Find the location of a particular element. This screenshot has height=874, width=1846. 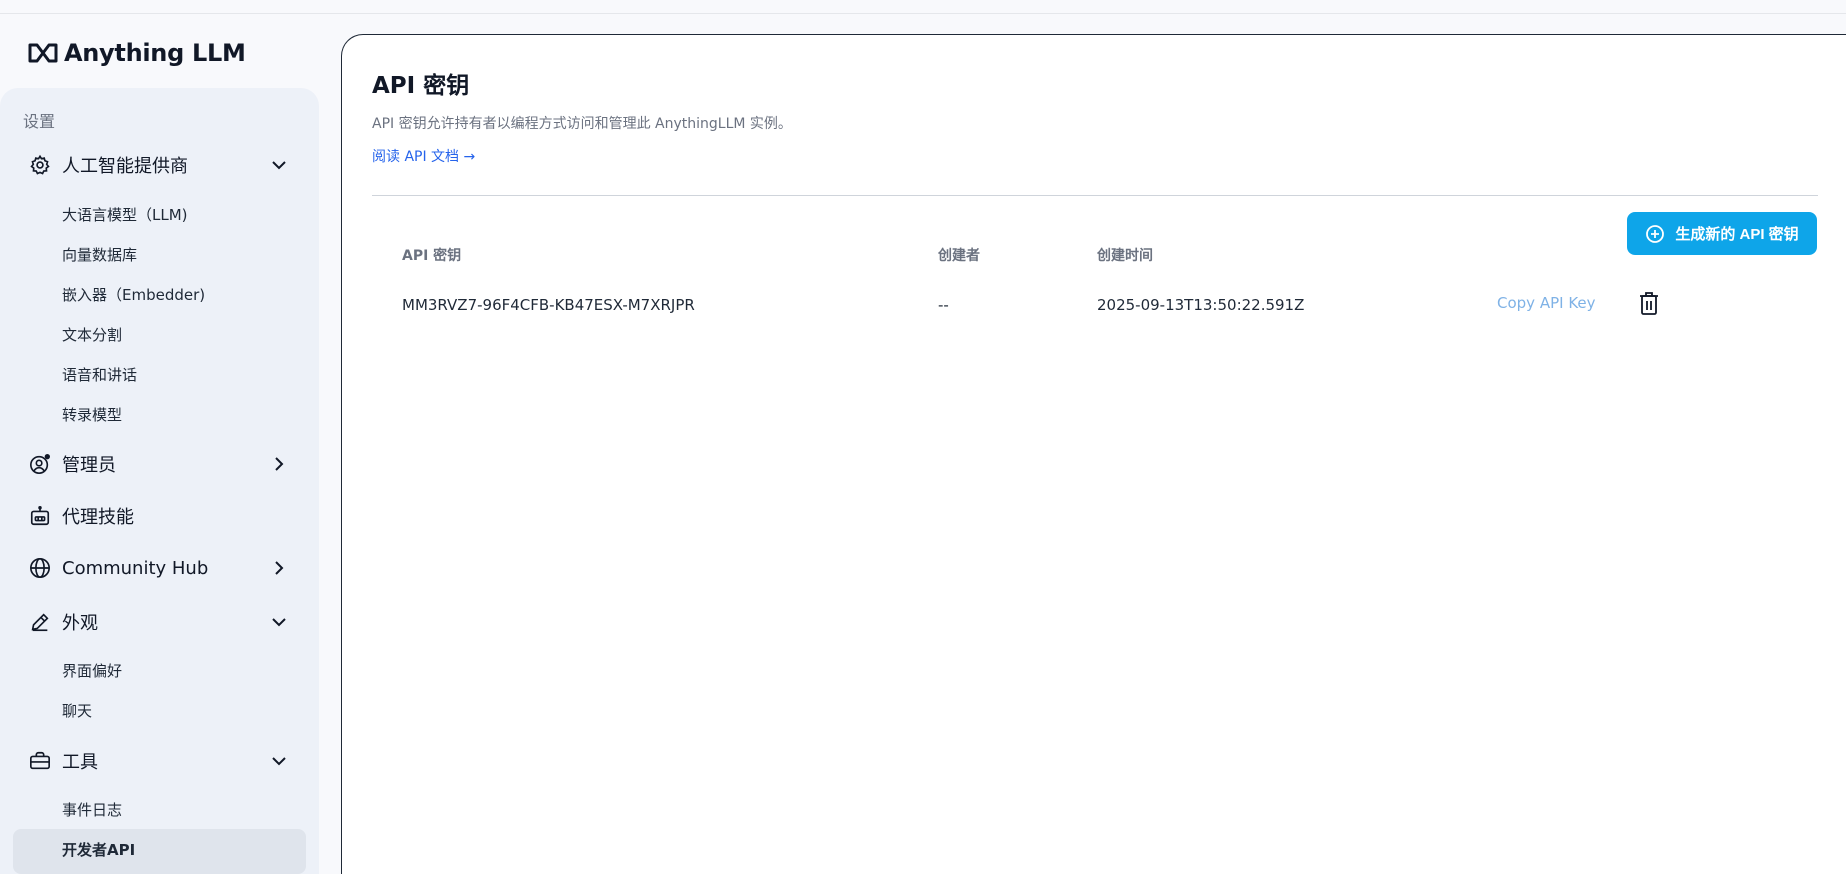

admin-user-icon is located at coordinates (40, 464).